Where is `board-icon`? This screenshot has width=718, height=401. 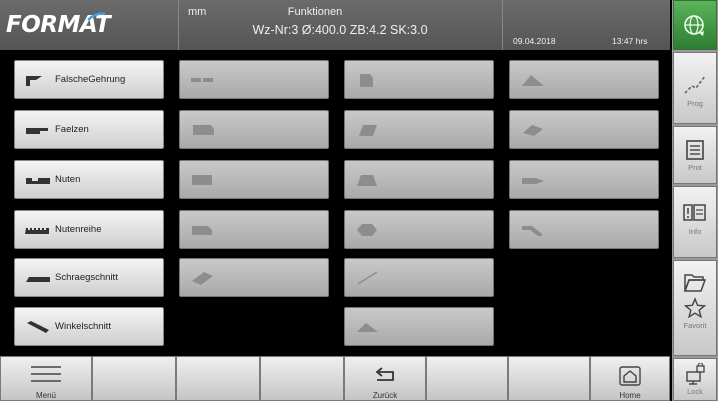
board-icon is located at coordinates (203, 130).